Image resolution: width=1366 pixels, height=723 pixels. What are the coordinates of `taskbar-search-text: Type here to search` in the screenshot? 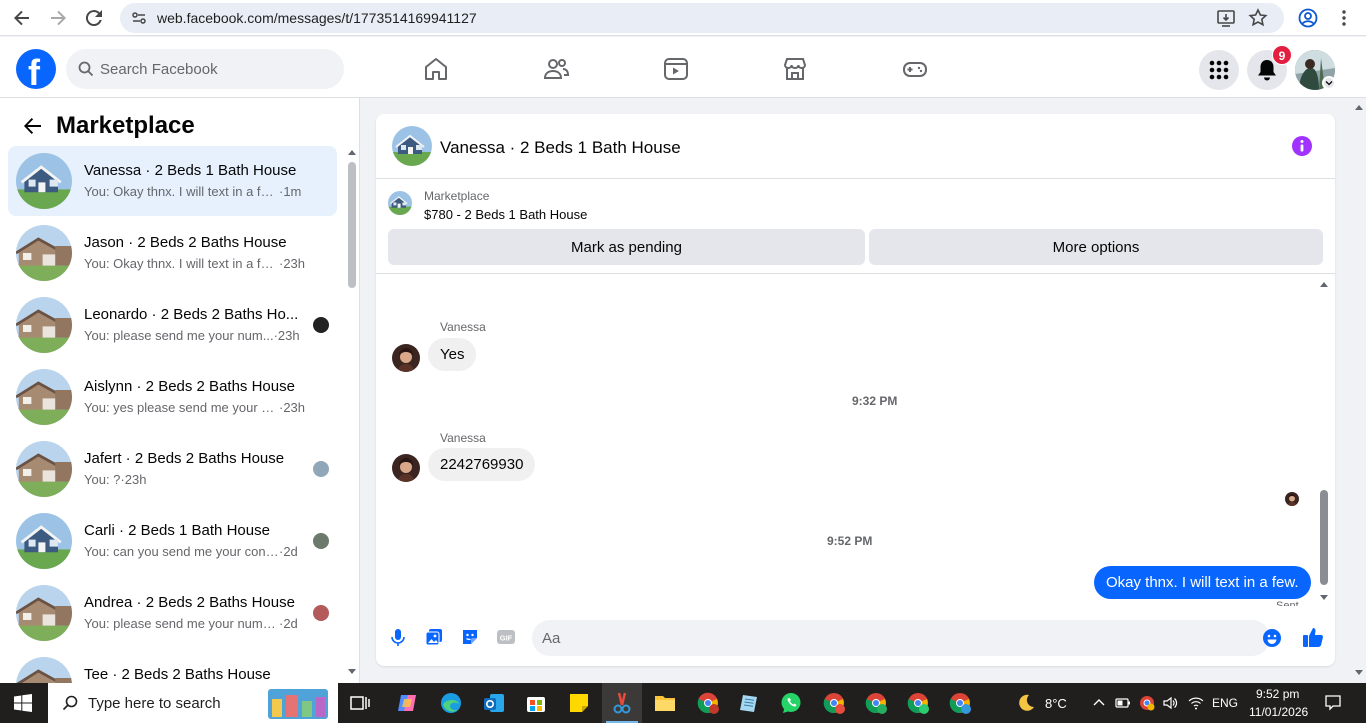 It's located at (154, 703).